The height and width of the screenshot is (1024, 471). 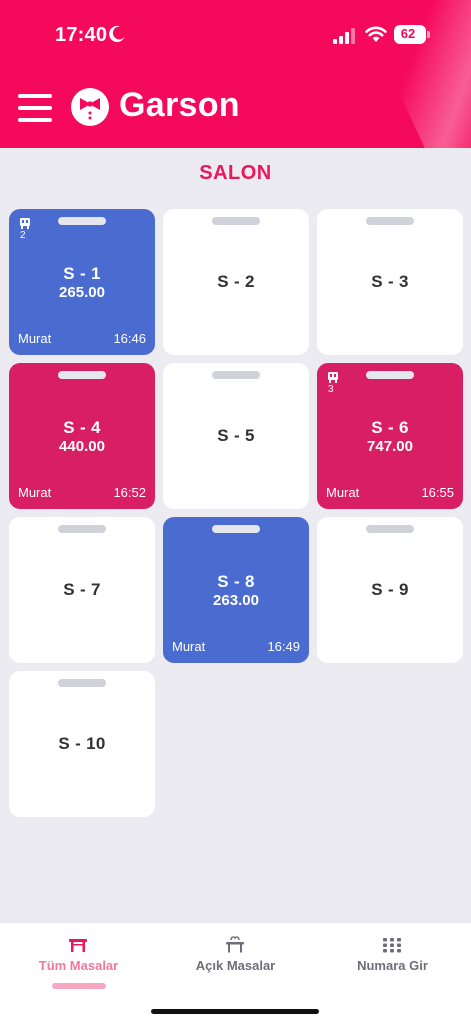 I want to click on status-bar: 17:40 62, so click(x=235, y=35).